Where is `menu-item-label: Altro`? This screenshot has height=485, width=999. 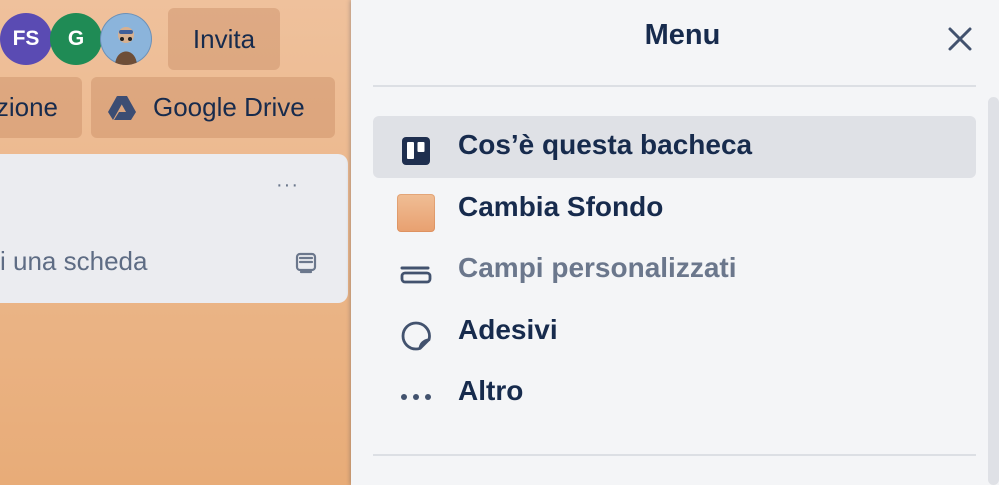 menu-item-label: Altro is located at coordinates (491, 390).